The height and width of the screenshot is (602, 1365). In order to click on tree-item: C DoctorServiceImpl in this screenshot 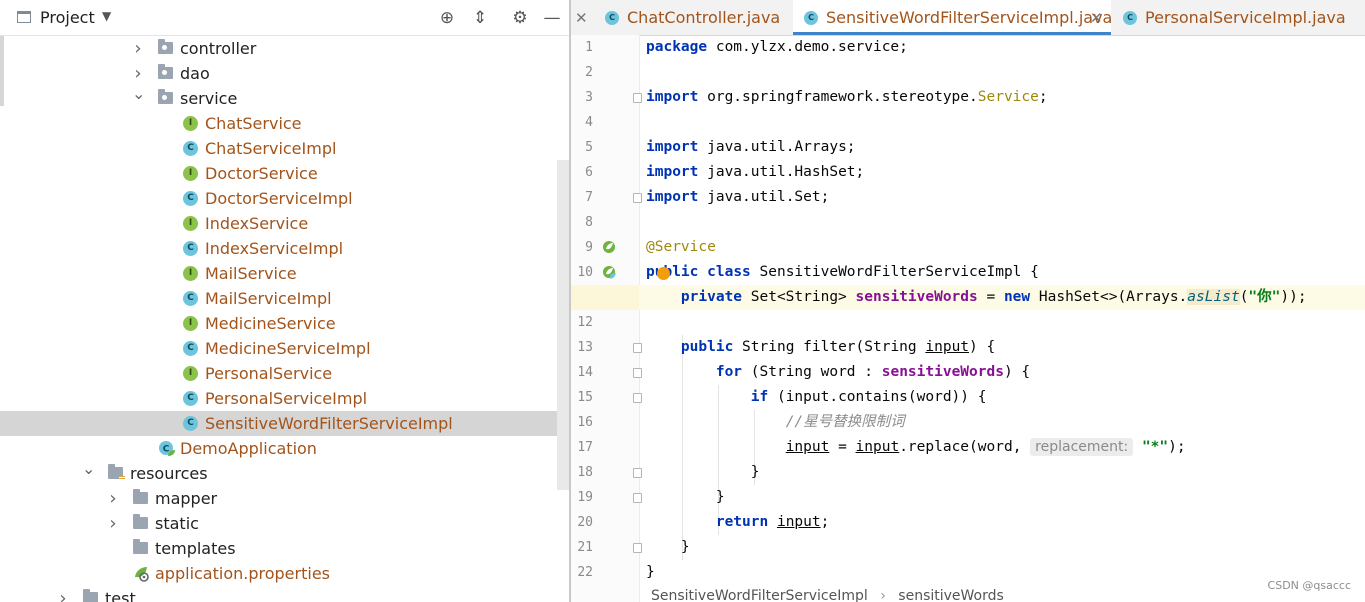, I will do `click(284, 198)`.